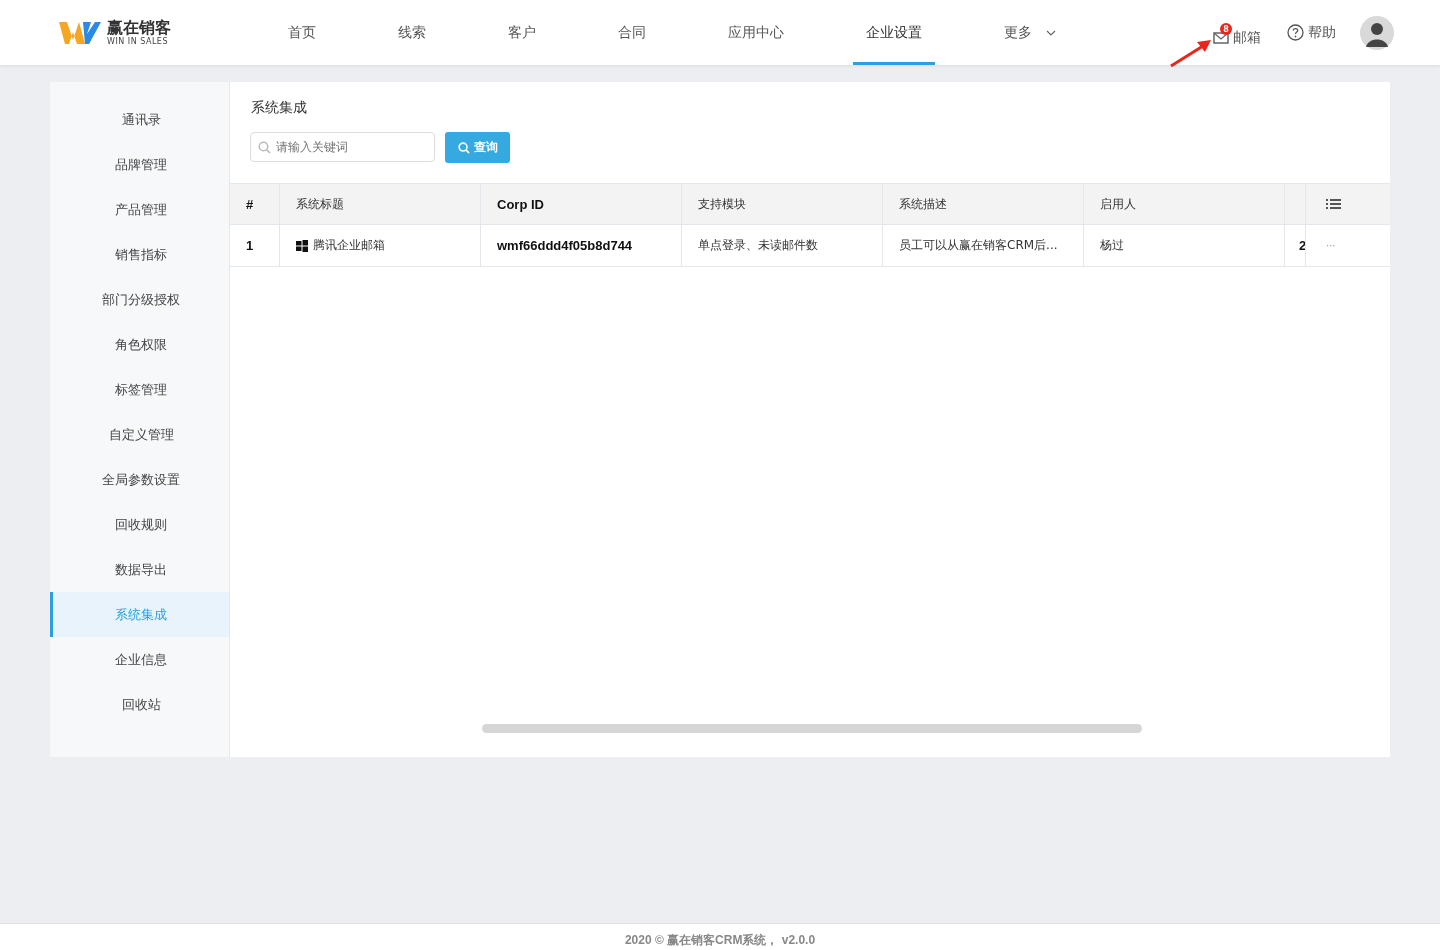 This screenshot has width=1440, height=950. Describe the element at coordinates (139, 524) in the screenshot. I see `sidebar-item: 回收规则` at that location.